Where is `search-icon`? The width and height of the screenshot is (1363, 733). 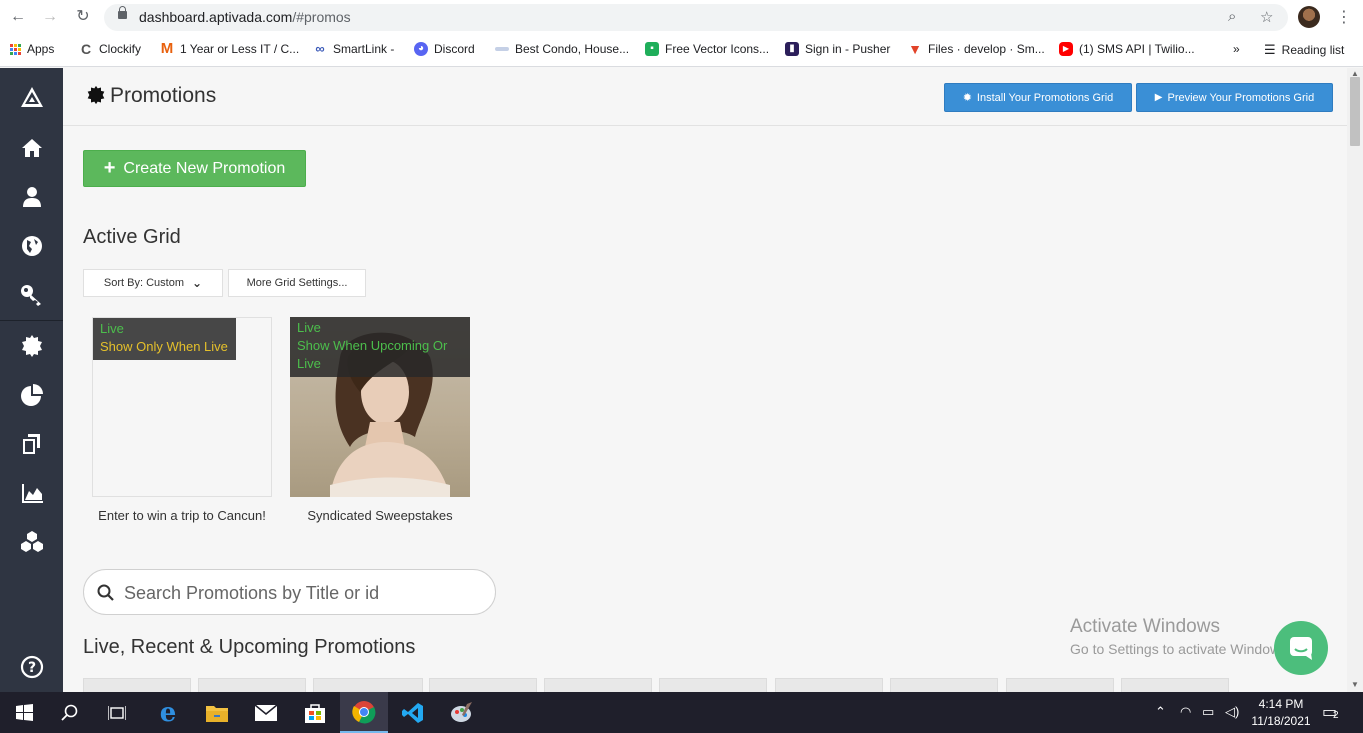
search-icon is located at coordinates (70, 712).